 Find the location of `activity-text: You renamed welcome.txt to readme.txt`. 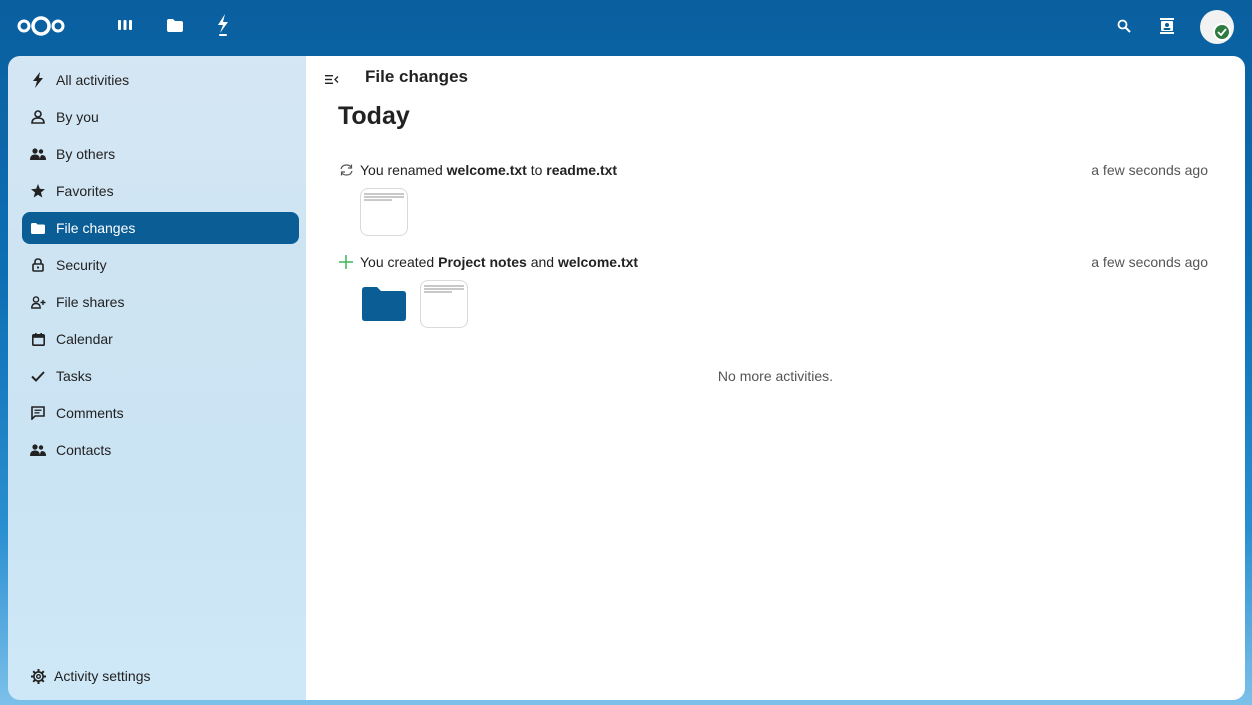

activity-text: You renamed welcome.txt to readme.txt is located at coordinates (489, 170).